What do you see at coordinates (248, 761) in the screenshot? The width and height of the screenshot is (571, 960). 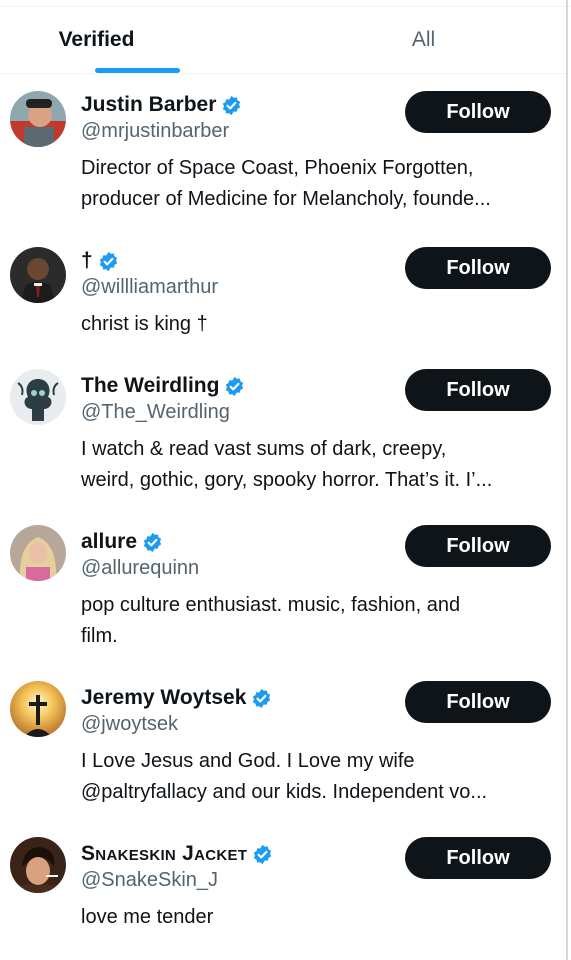 I see `bio-line: I Love Jesus and God. I Love my wife` at bounding box center [248, 761].